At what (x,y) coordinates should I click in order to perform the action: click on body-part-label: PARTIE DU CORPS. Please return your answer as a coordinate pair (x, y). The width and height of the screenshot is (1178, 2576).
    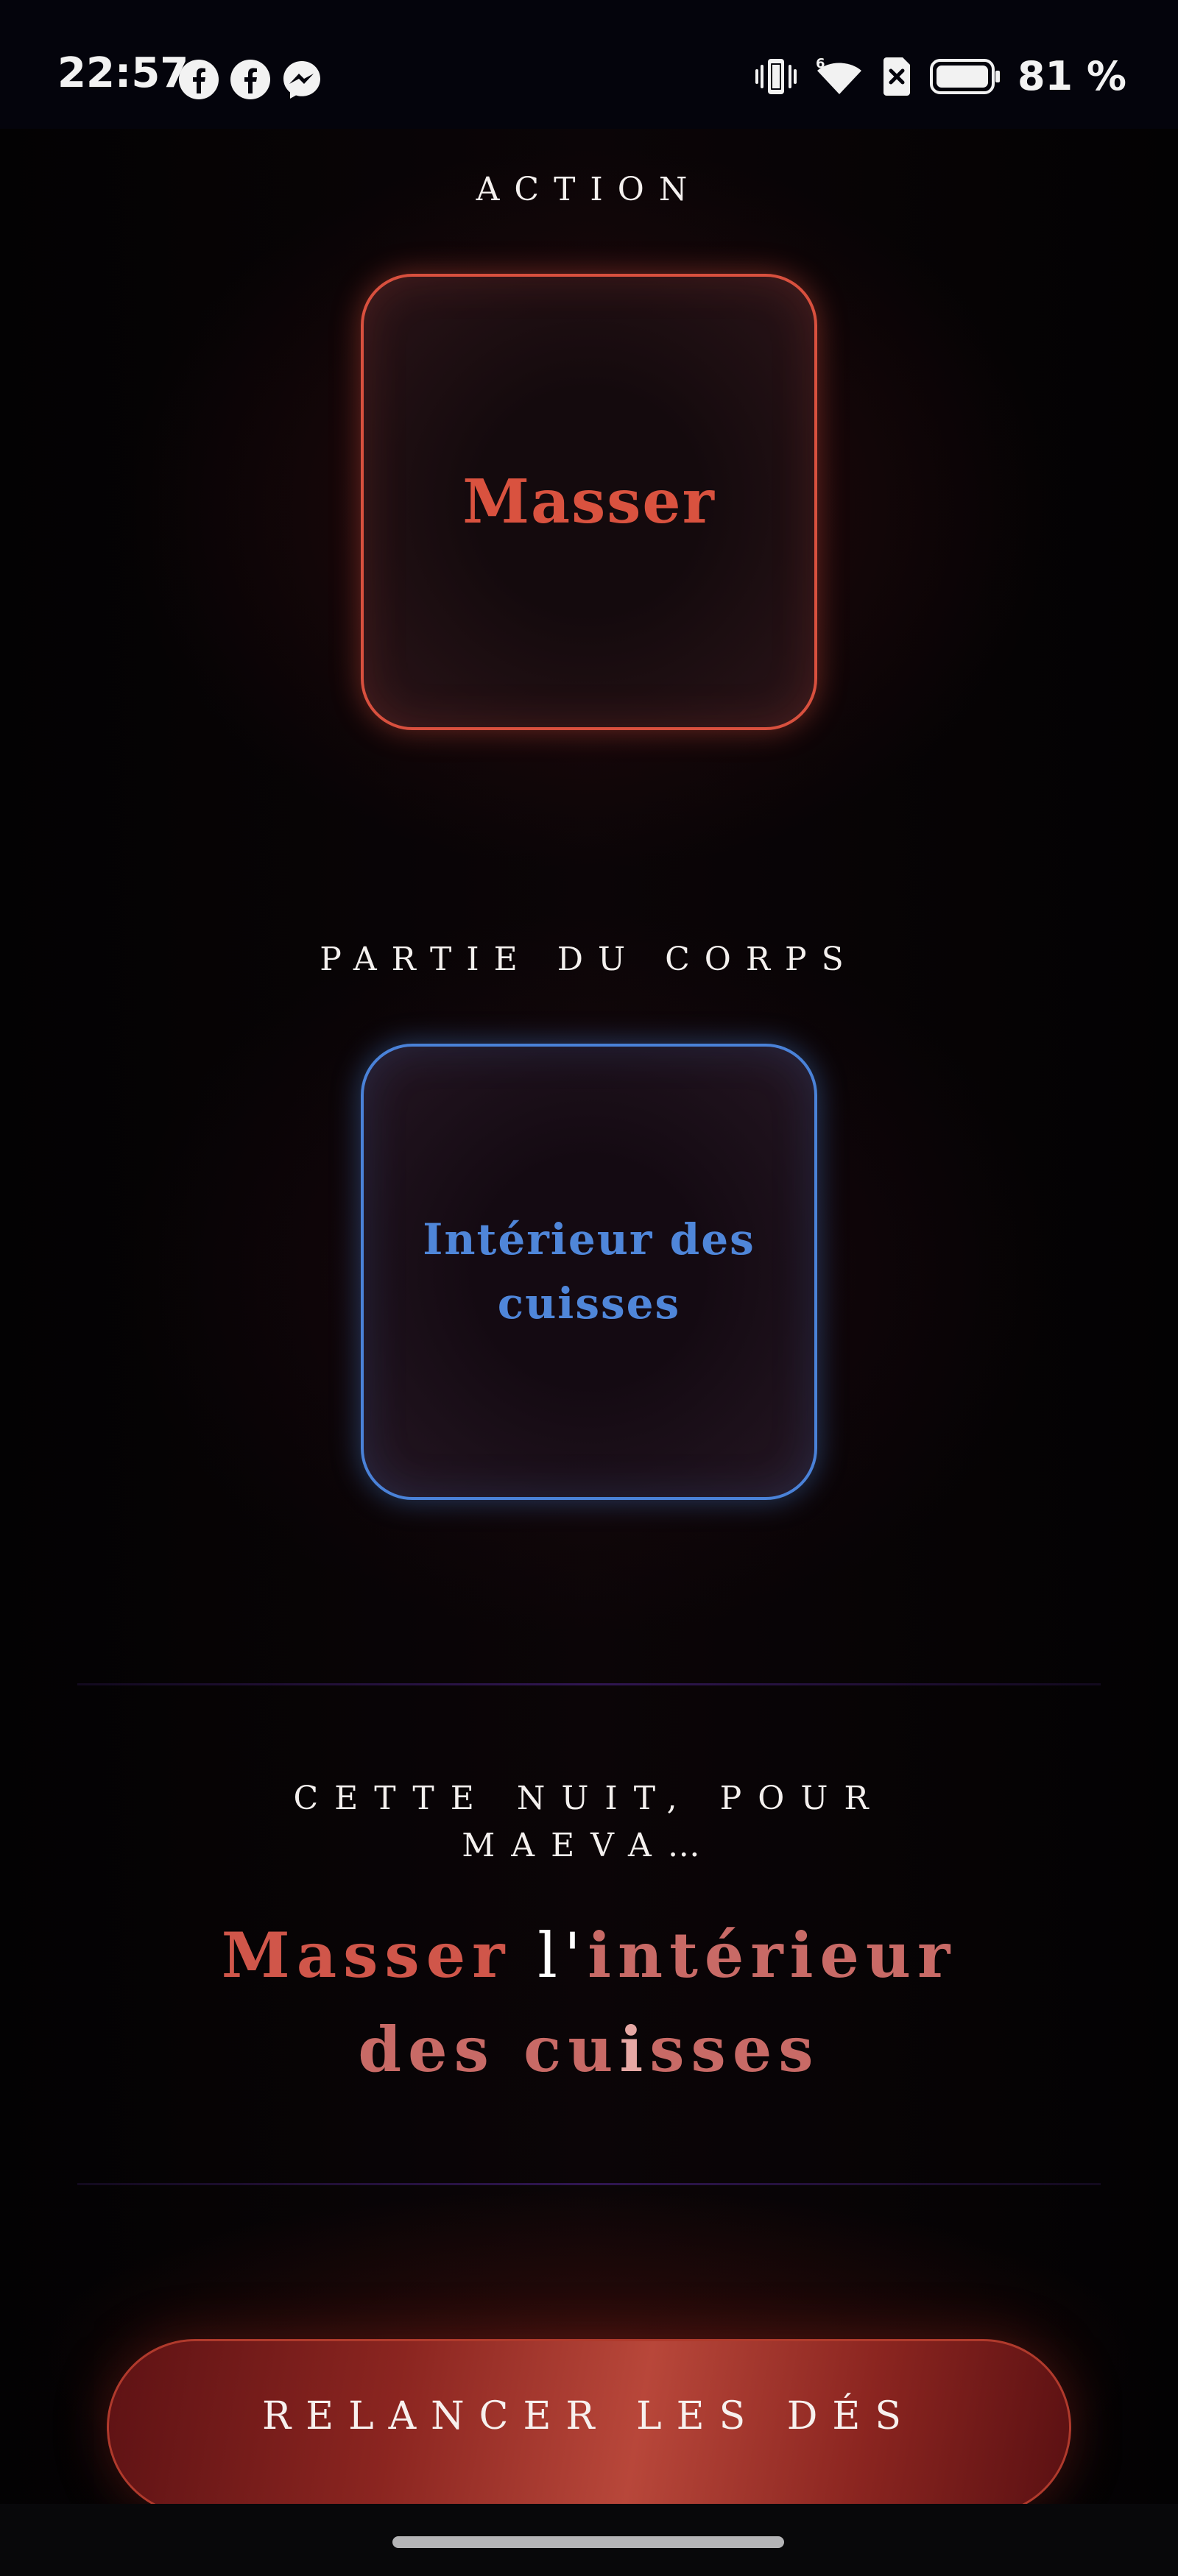
    Looking at the image, I should click on (589, 959).